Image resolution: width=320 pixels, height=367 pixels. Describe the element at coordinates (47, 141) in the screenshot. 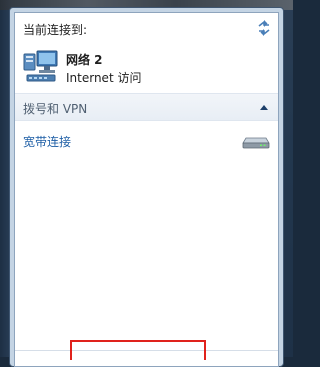

I see `connection-broadband: 宽带连接` at that location.